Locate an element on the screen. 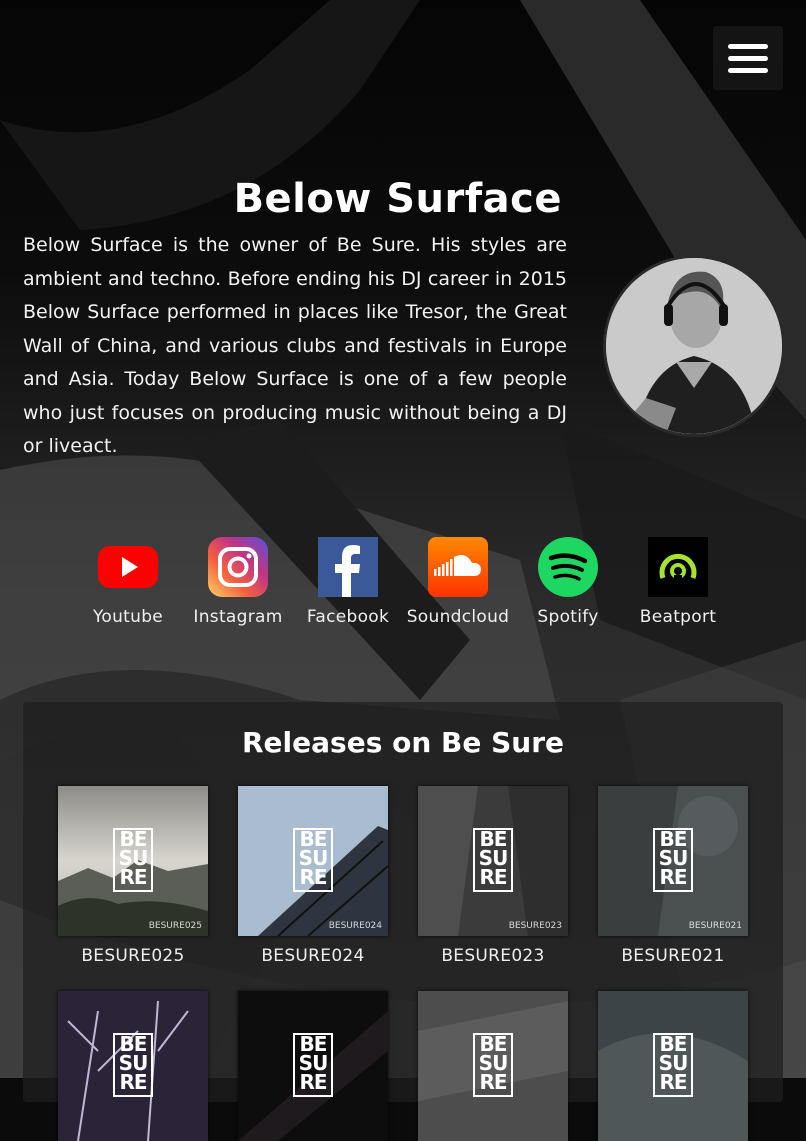 The width and height of the screenshot is (806, 1141). beatport-icon is located at coordinates (678, 567).